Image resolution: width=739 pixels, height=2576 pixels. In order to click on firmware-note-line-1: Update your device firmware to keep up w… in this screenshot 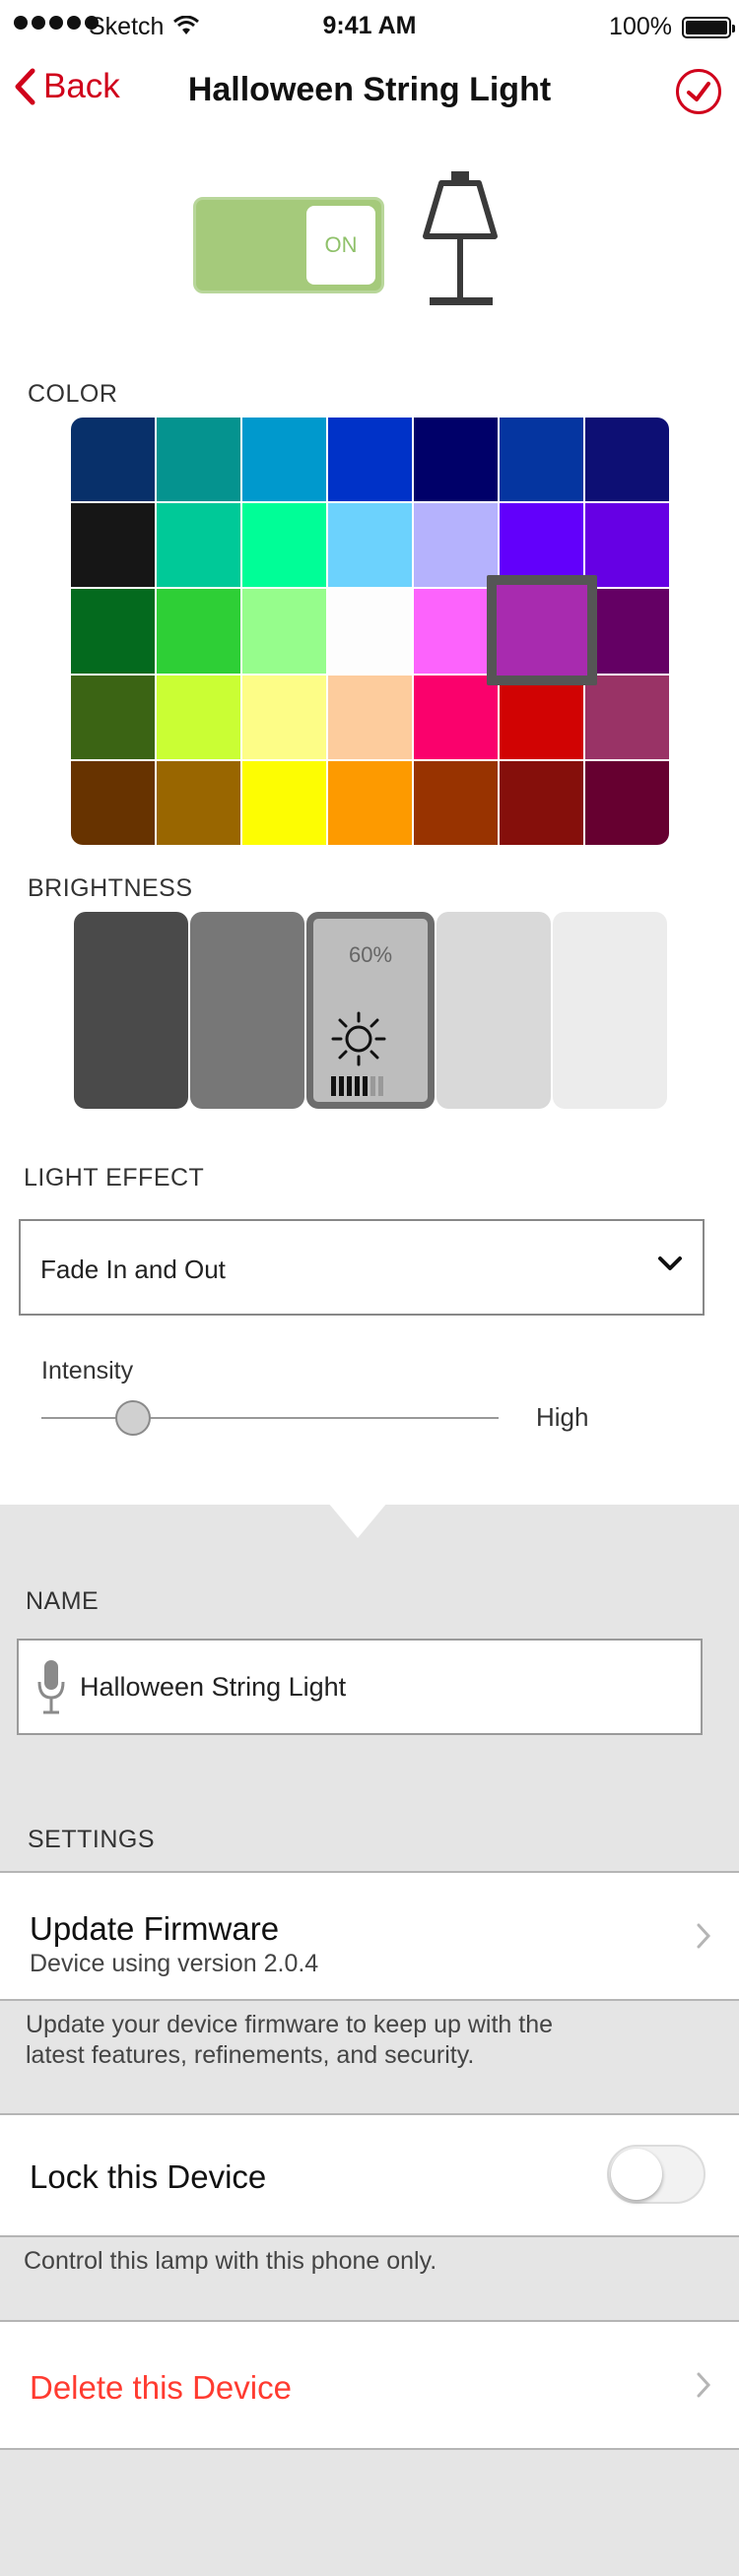, I will do `click(290, 2025)`.